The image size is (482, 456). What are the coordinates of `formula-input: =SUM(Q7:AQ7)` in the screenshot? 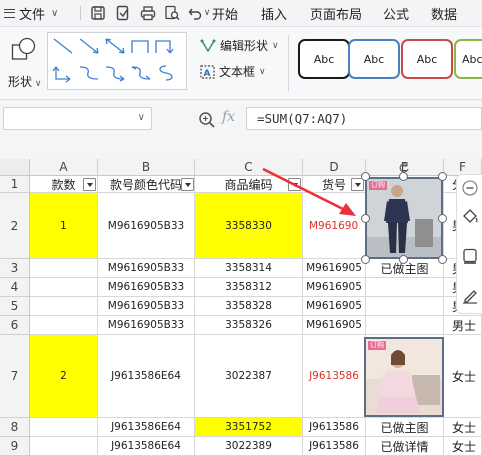 It's located at (364, 118).